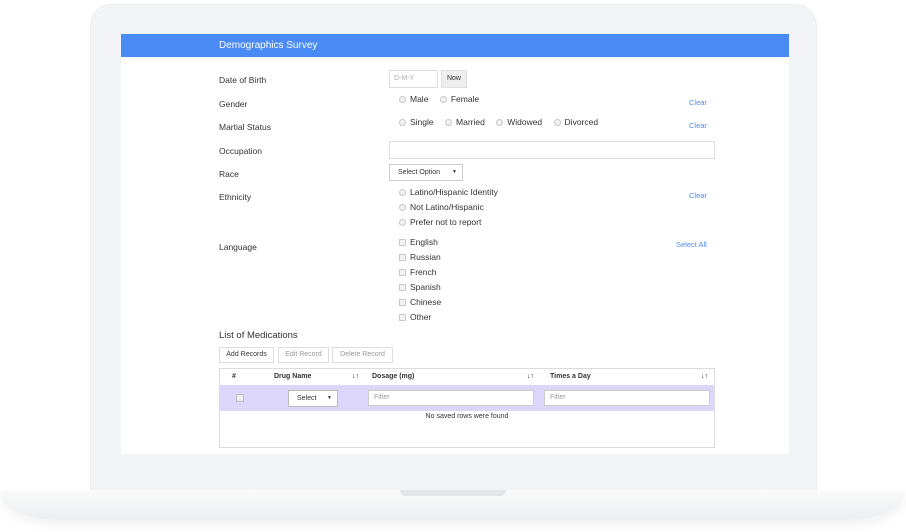  What do you see at coordinates (292, 377) in the screenshot?
I see `col-header-drug-name: Drug Name` at bounding box center [292, 377].